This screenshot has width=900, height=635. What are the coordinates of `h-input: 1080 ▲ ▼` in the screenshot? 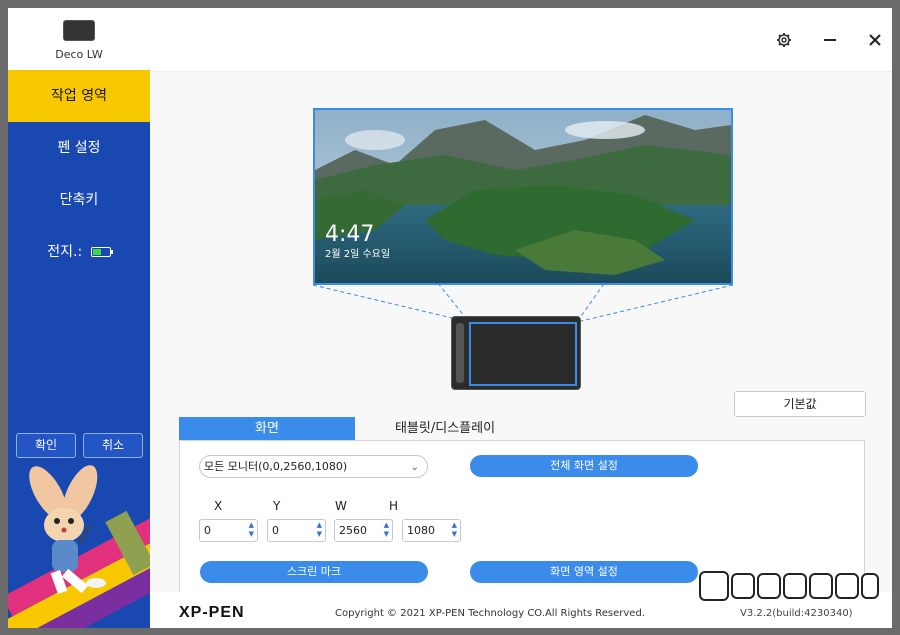 It's located at (431, 530).